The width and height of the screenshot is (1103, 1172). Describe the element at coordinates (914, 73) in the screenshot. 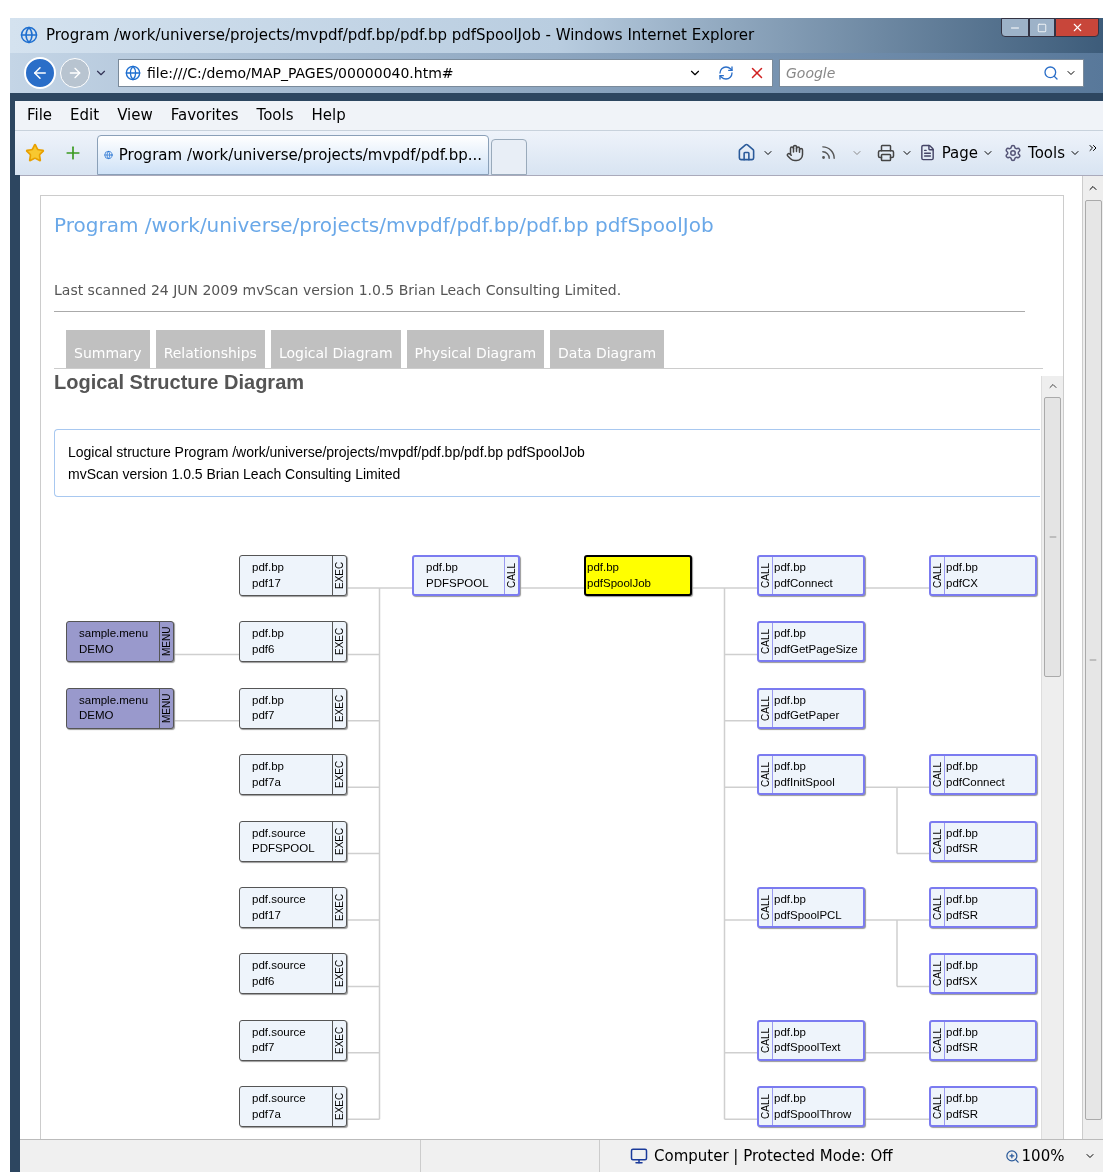

I see `search-input: Google` at that location.